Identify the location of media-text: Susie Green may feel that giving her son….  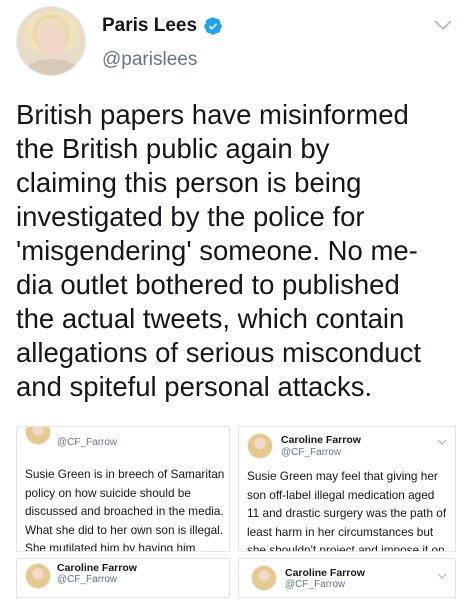
(347, 509).